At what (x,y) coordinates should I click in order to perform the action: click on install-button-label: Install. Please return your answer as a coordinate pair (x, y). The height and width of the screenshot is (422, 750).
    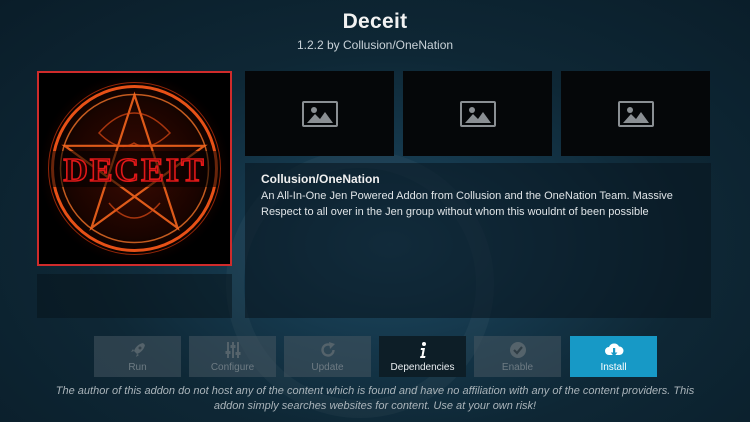
    Looking at the image, I should click on (613, 367).